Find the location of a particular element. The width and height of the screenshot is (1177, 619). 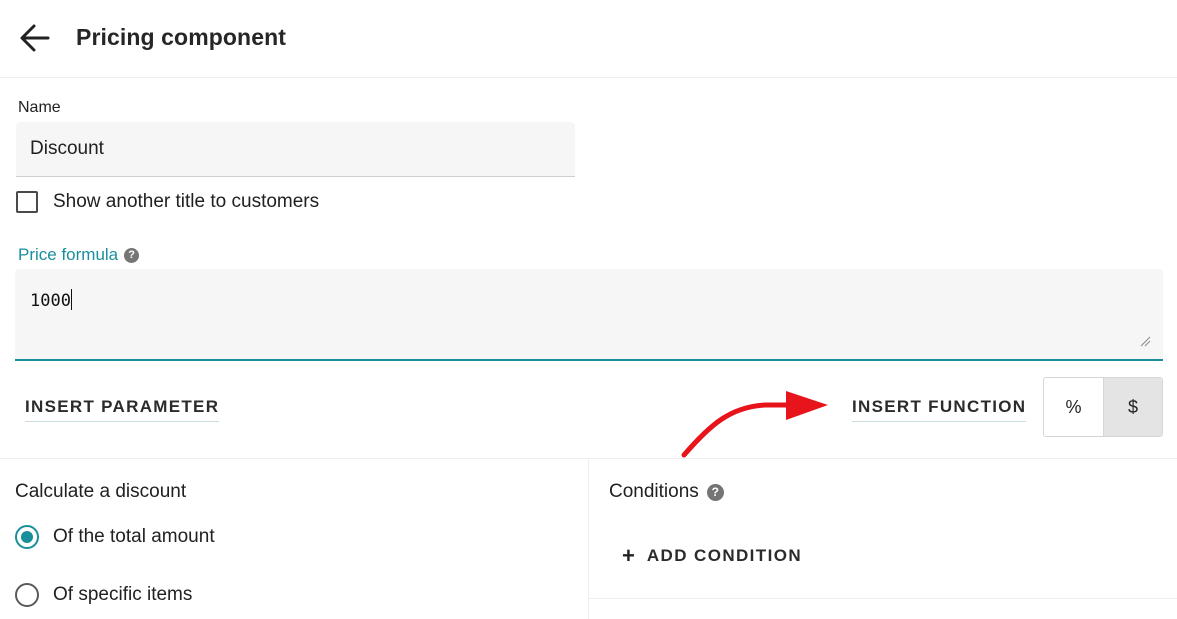

back-button is located at coordinates (35, 38).